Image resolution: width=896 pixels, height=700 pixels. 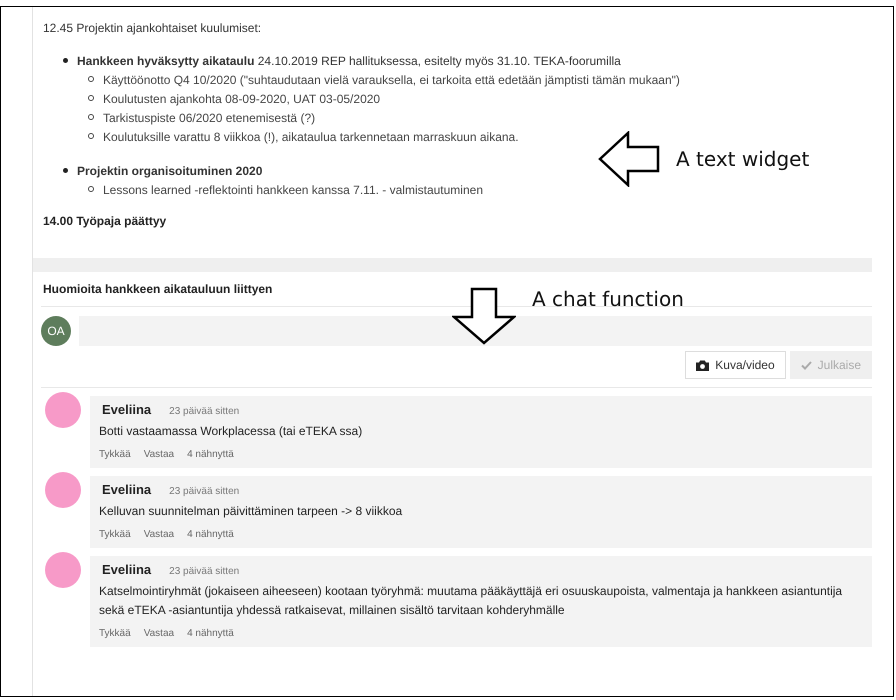 What do you see at coordinates (56, 331) in the screenshot?
I see `user-avatar: OA` at bounding box center [56, 331].